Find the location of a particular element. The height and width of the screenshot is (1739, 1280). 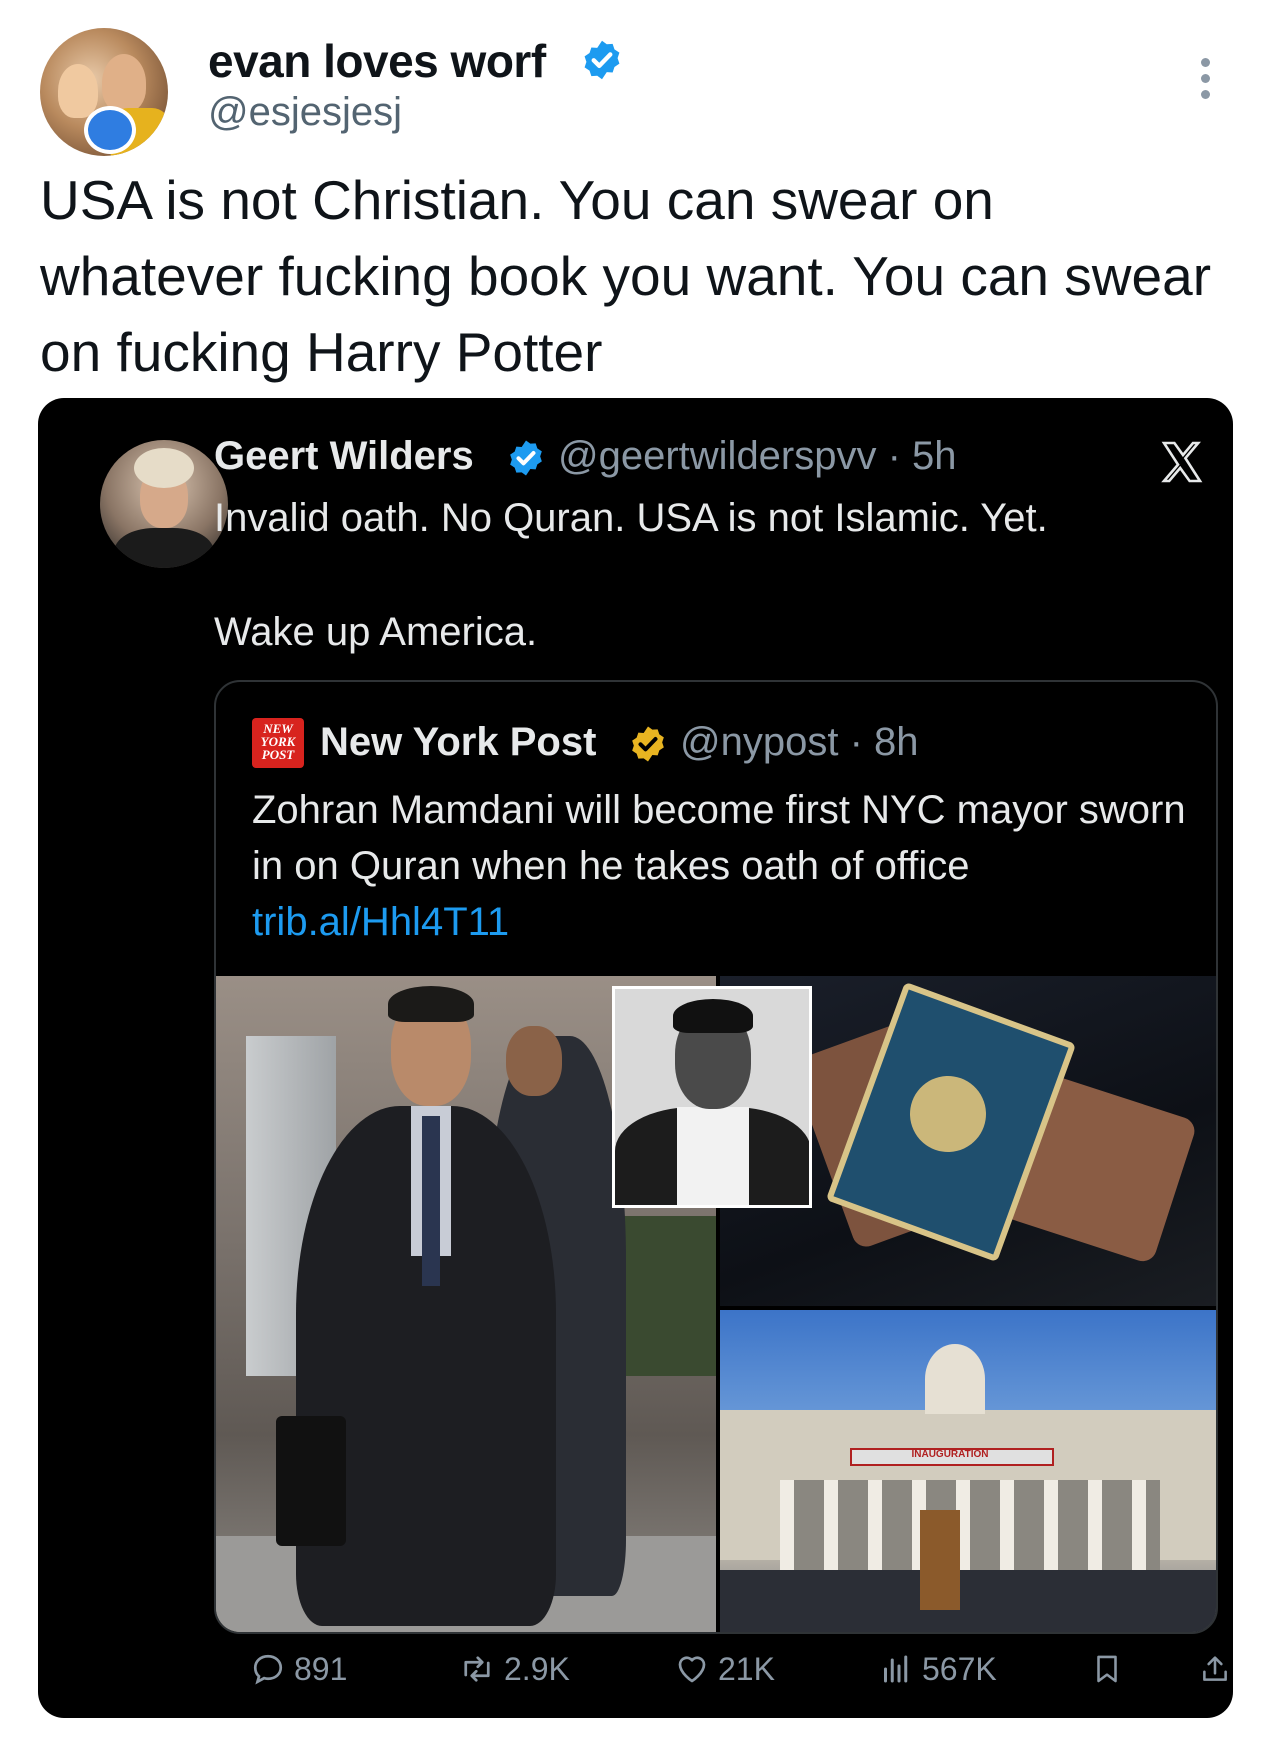

x-logo-icon is located at coordinates (1182, 462).